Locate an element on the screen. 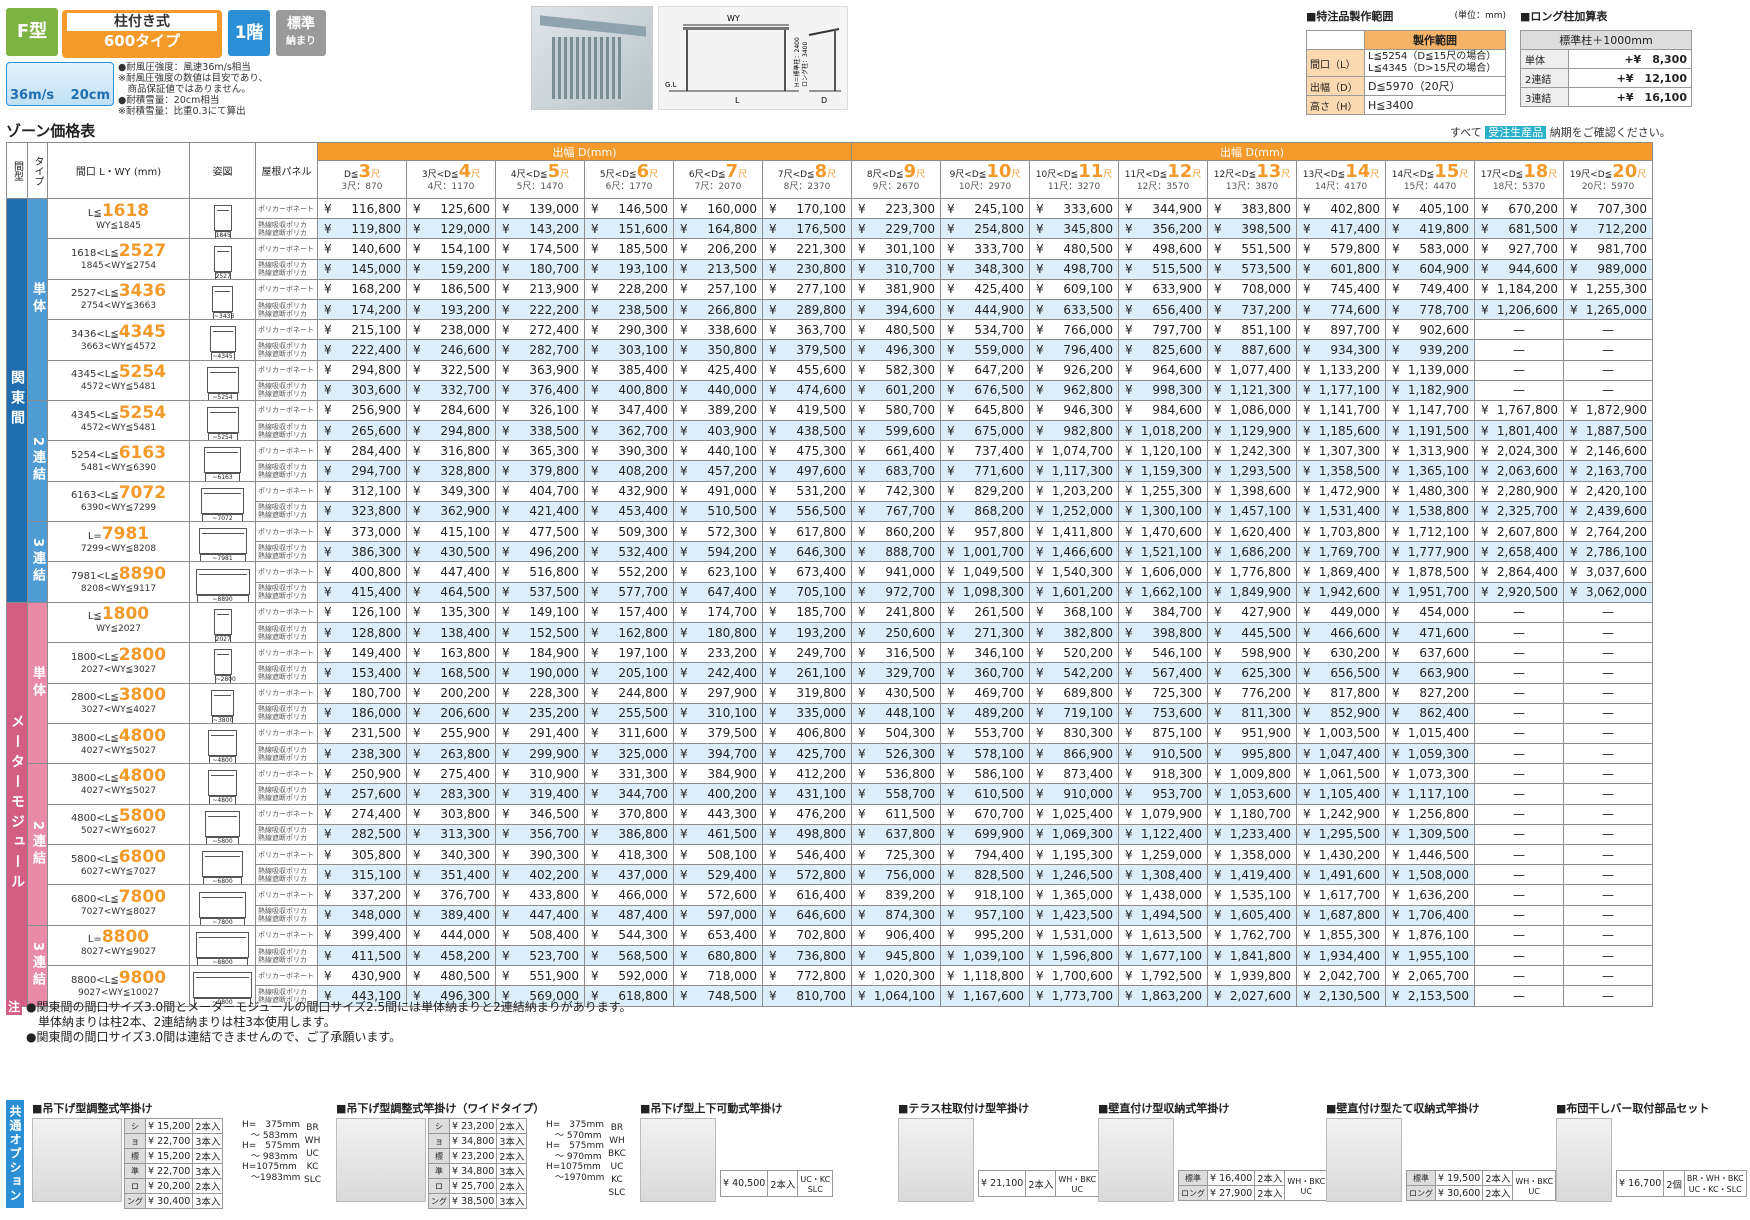  width-range: 5800<L≦6800 is located at coordinates (118, 856).